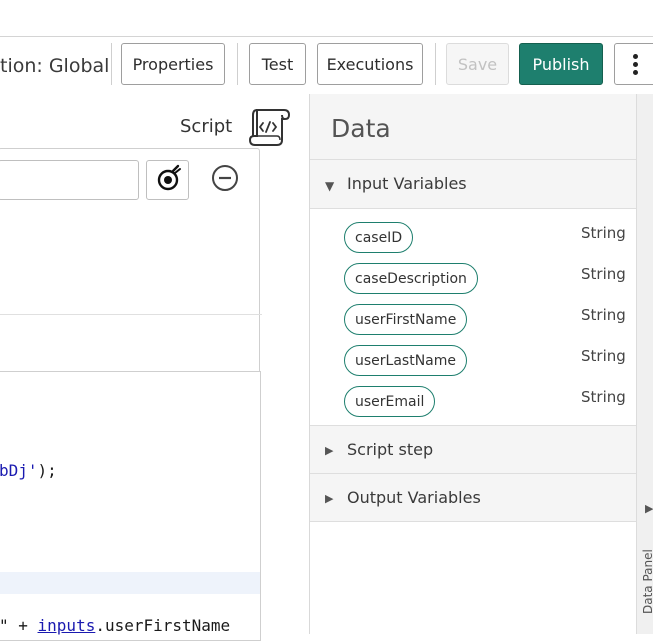 This screenshot has width=653, height=641. I want to click on active-line-highlight, so click(130, 583).